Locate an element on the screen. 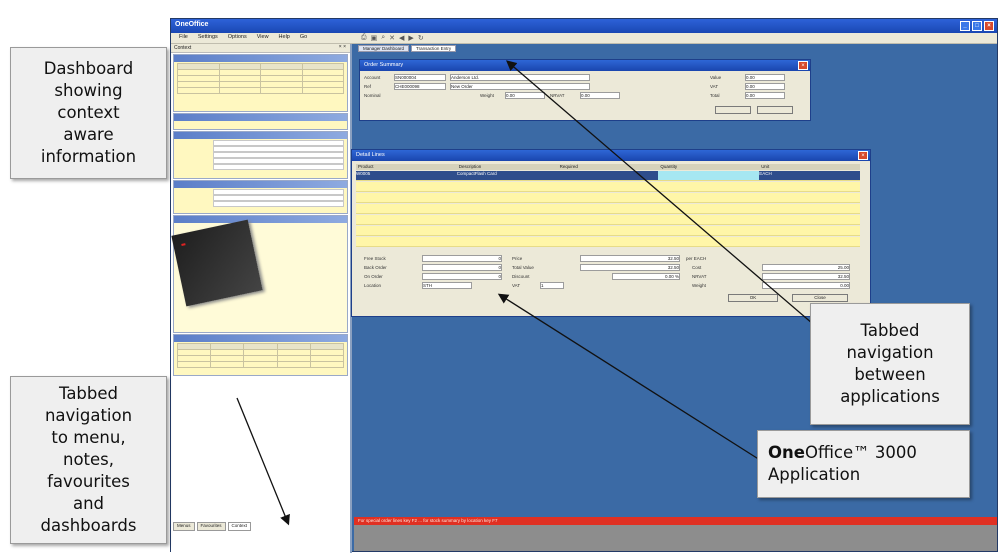  price-label: Price is located at coordinates (517, 258).